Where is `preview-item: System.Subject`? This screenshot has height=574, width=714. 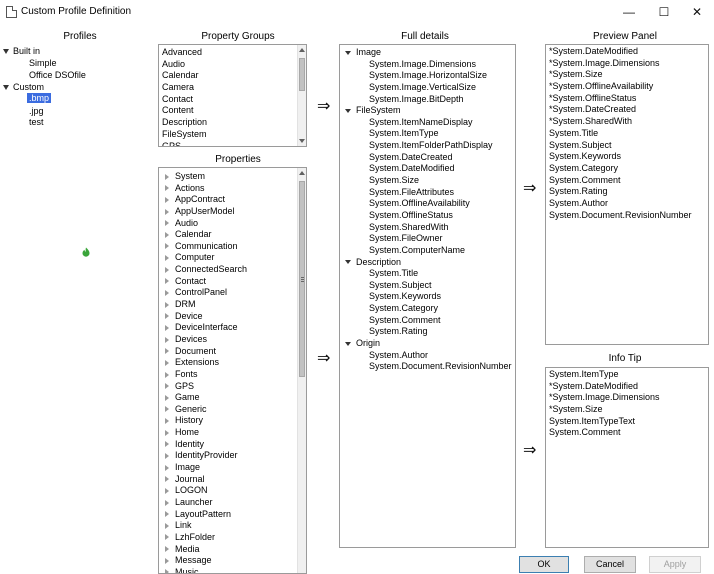 preview-item: System.Subject is located at coordinates (628, 146).